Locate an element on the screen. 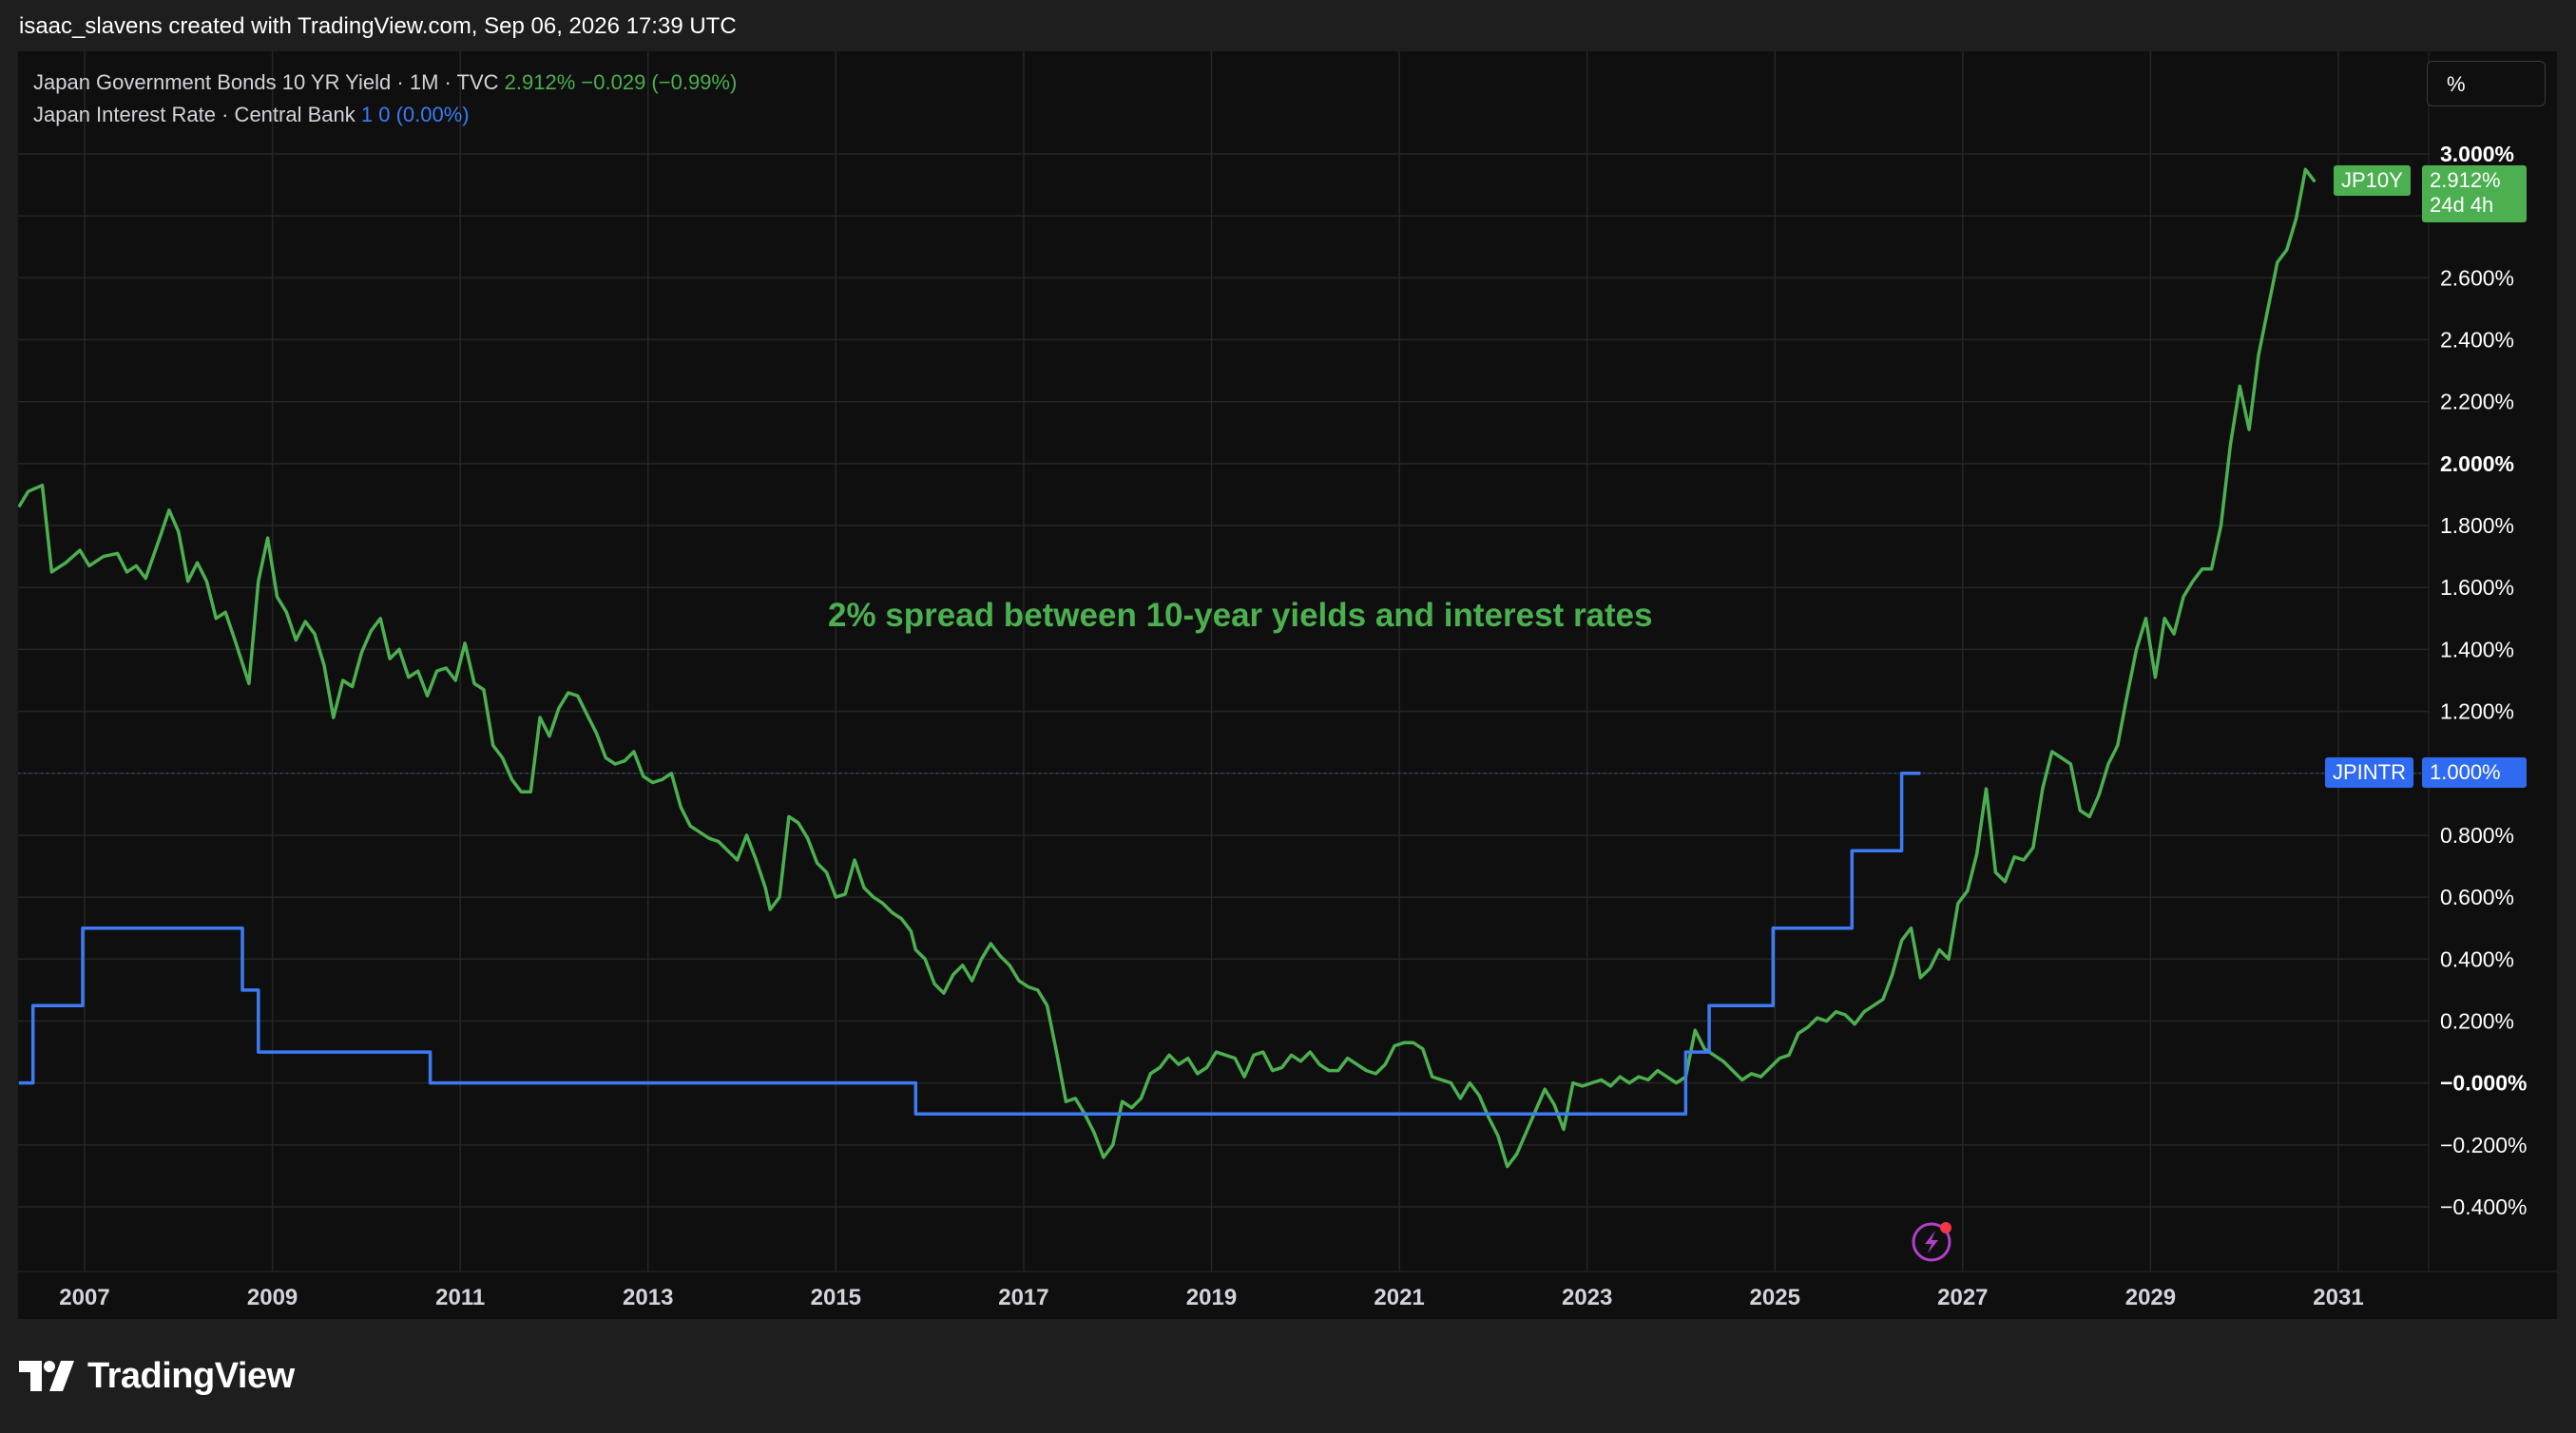 Image resolution: width=2576 pixels, height=1433 pixels. x-tick-label: 2017 is located at coordinates (1023, 1297).